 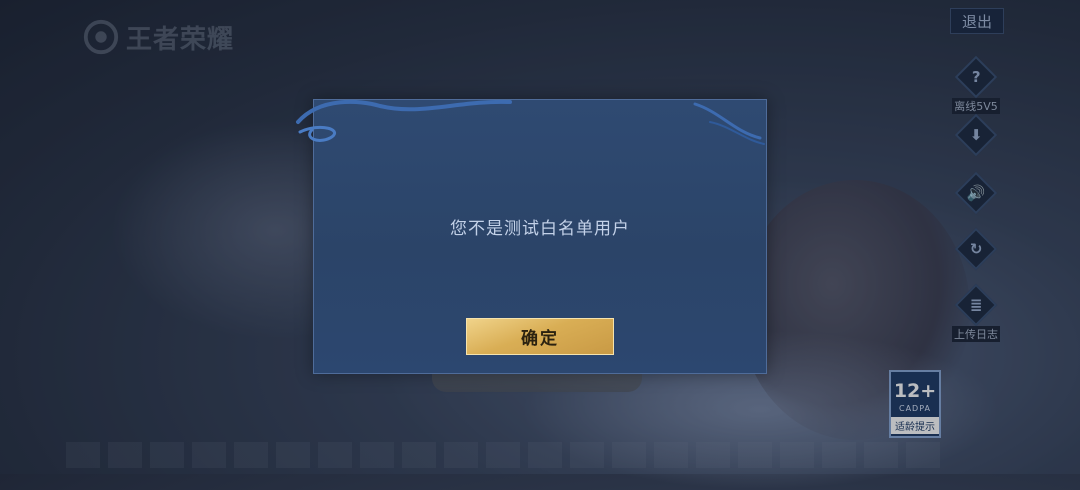 I want to click on dialog-message: 您不是测试白名单用户, so click(x=540, y=229).